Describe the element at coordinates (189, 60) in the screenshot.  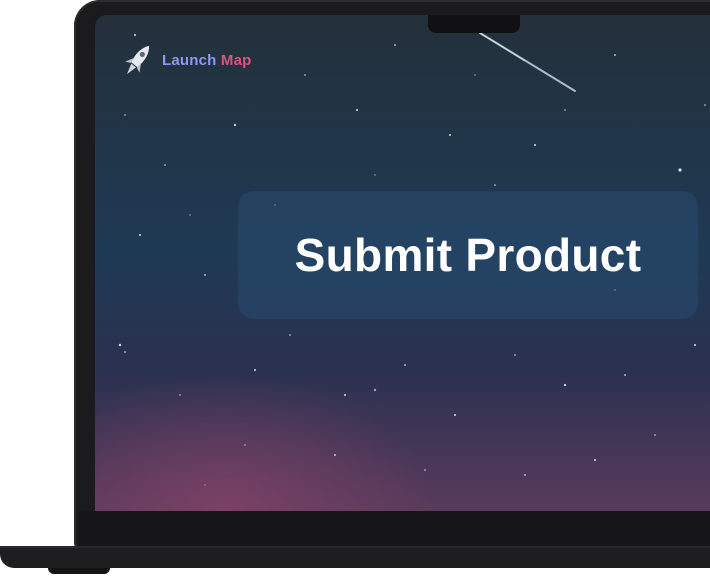
I see `brand-name-launch: Launch` at that location.